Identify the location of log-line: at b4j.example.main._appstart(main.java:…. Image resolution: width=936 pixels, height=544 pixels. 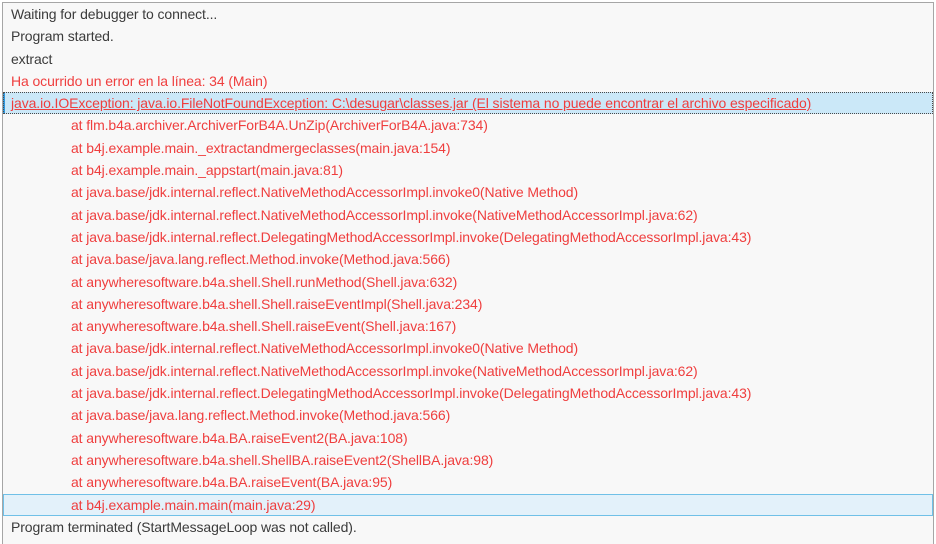
(468, 170).